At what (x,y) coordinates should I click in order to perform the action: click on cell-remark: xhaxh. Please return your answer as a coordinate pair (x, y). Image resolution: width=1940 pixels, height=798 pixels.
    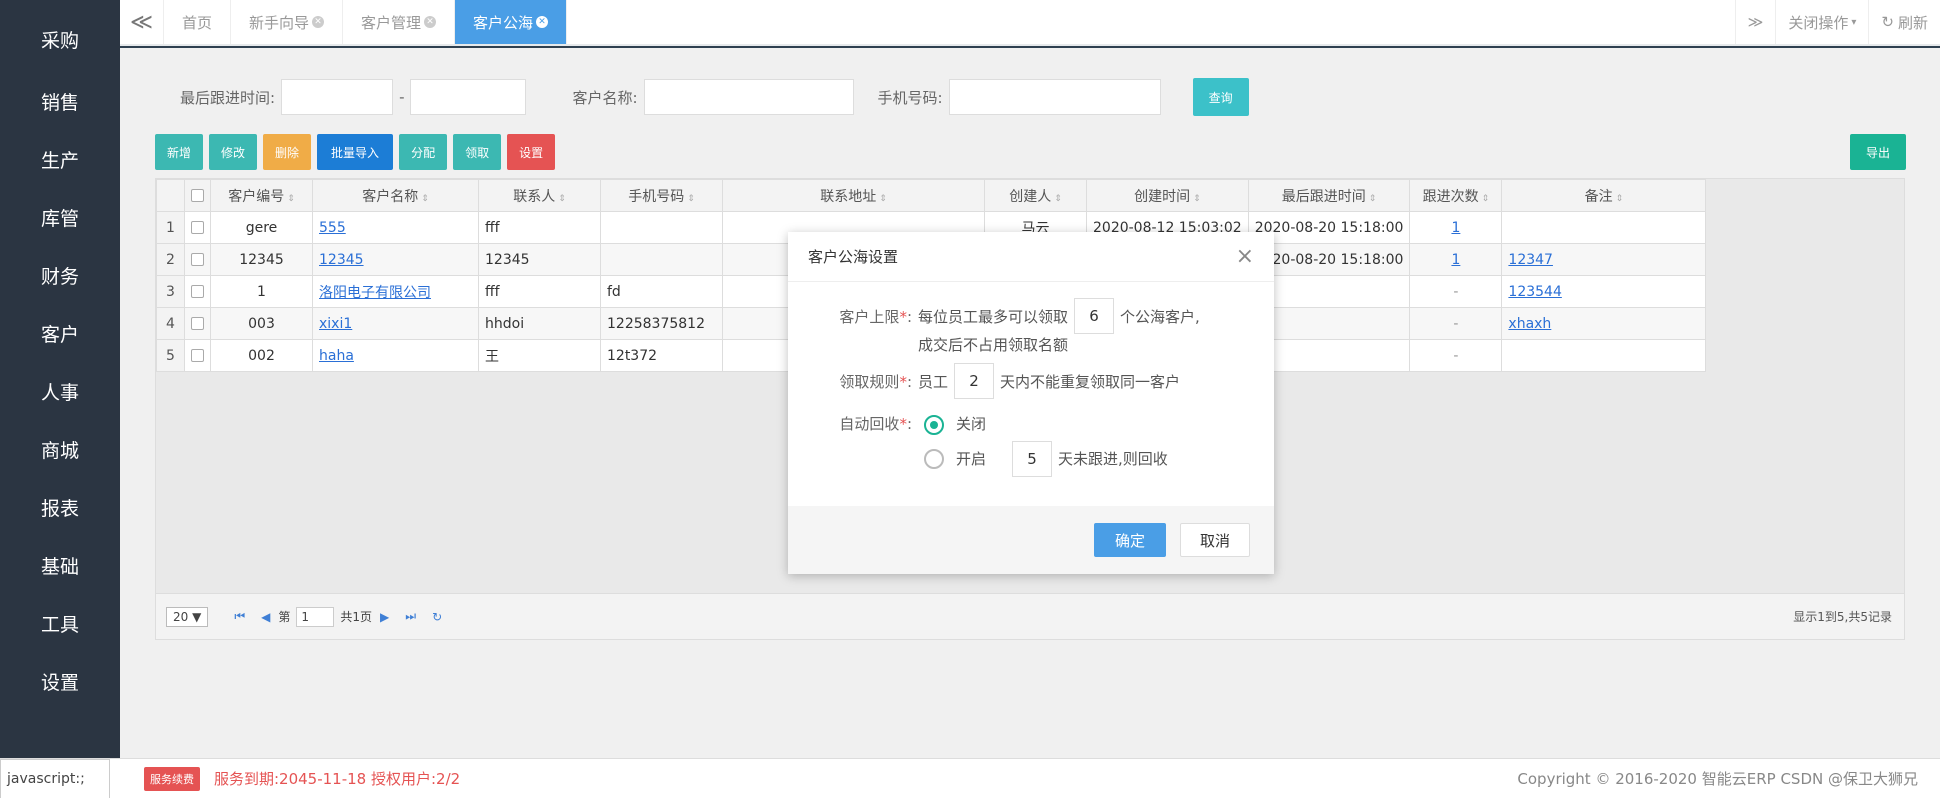
    Looking at the image, I should click on (1604, 323).